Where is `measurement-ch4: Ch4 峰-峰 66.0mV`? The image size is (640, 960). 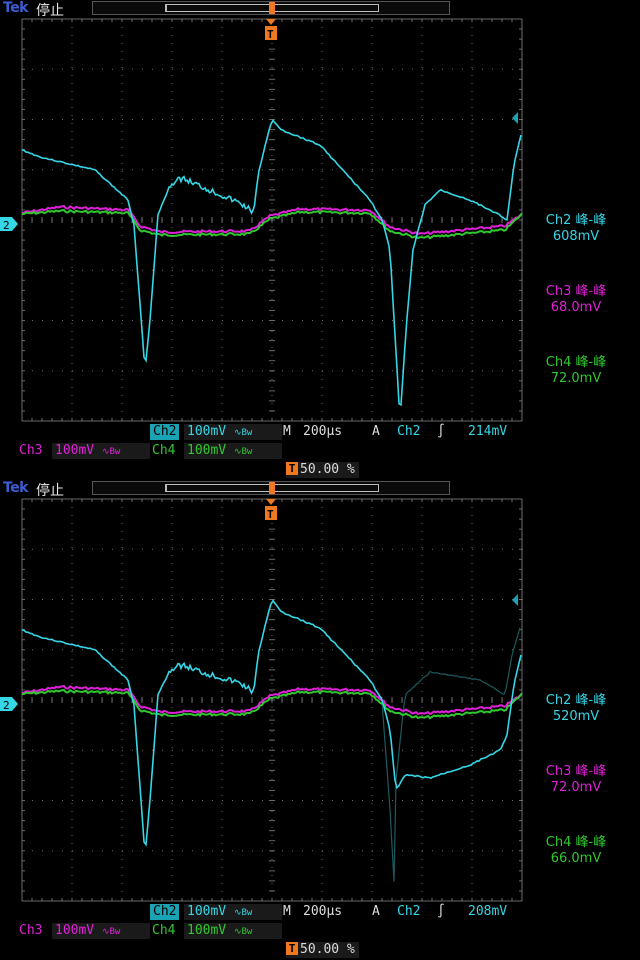
measurement-ch4: Ch4 峰-峰 66.0mV is located at coordinates (576, 850).